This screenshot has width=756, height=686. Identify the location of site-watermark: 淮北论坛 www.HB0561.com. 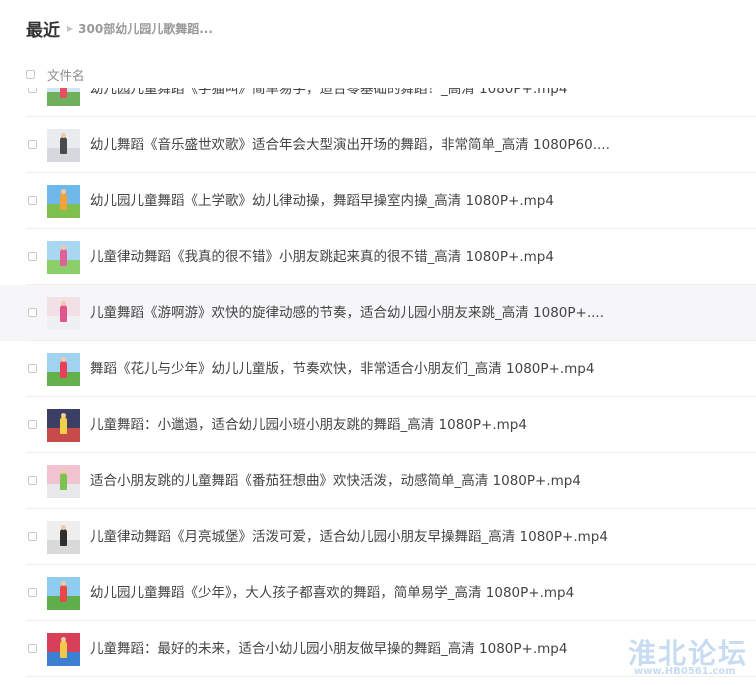
(690, 659).